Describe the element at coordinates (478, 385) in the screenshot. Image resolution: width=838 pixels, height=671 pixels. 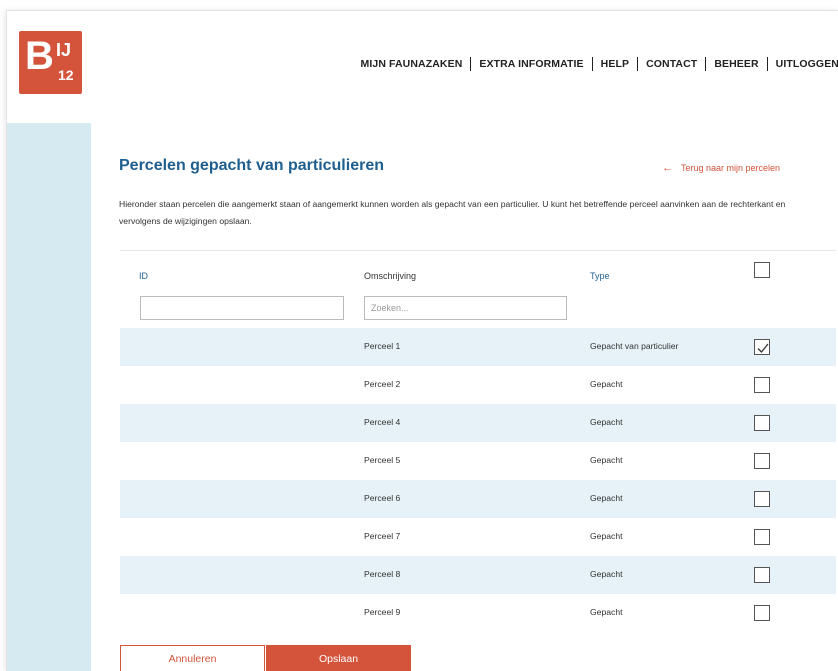
I see `table-row: Perceel 2 Gepacht` at that location.